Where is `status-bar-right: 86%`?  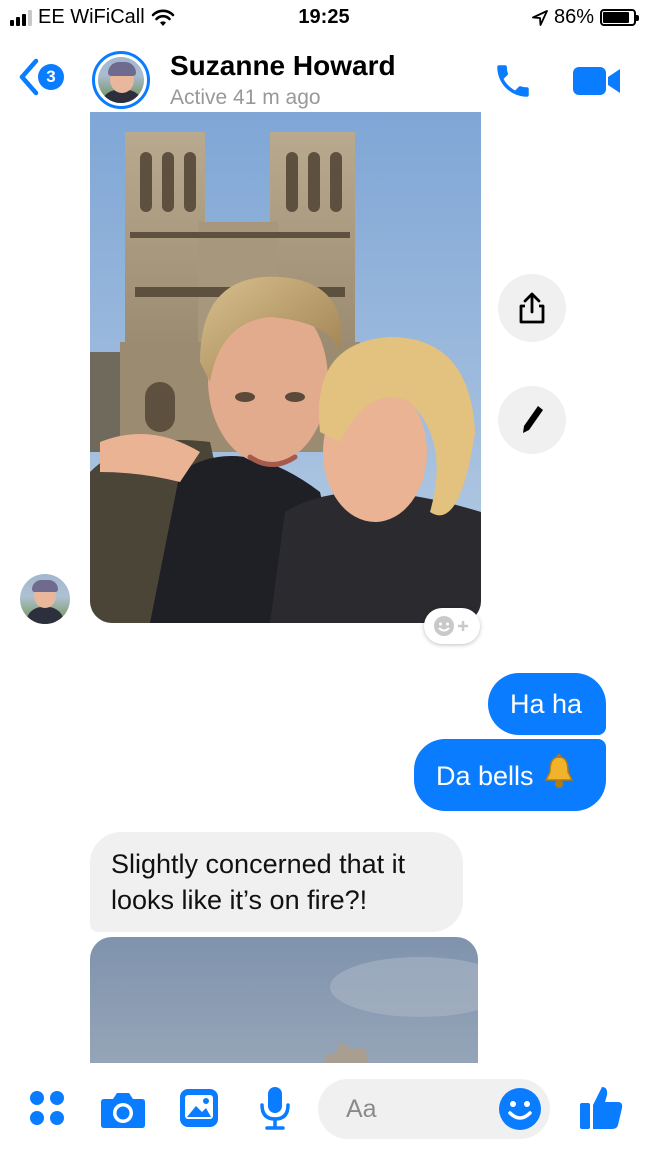 status-bar-right: 86% is located at coordinates (585, 17).